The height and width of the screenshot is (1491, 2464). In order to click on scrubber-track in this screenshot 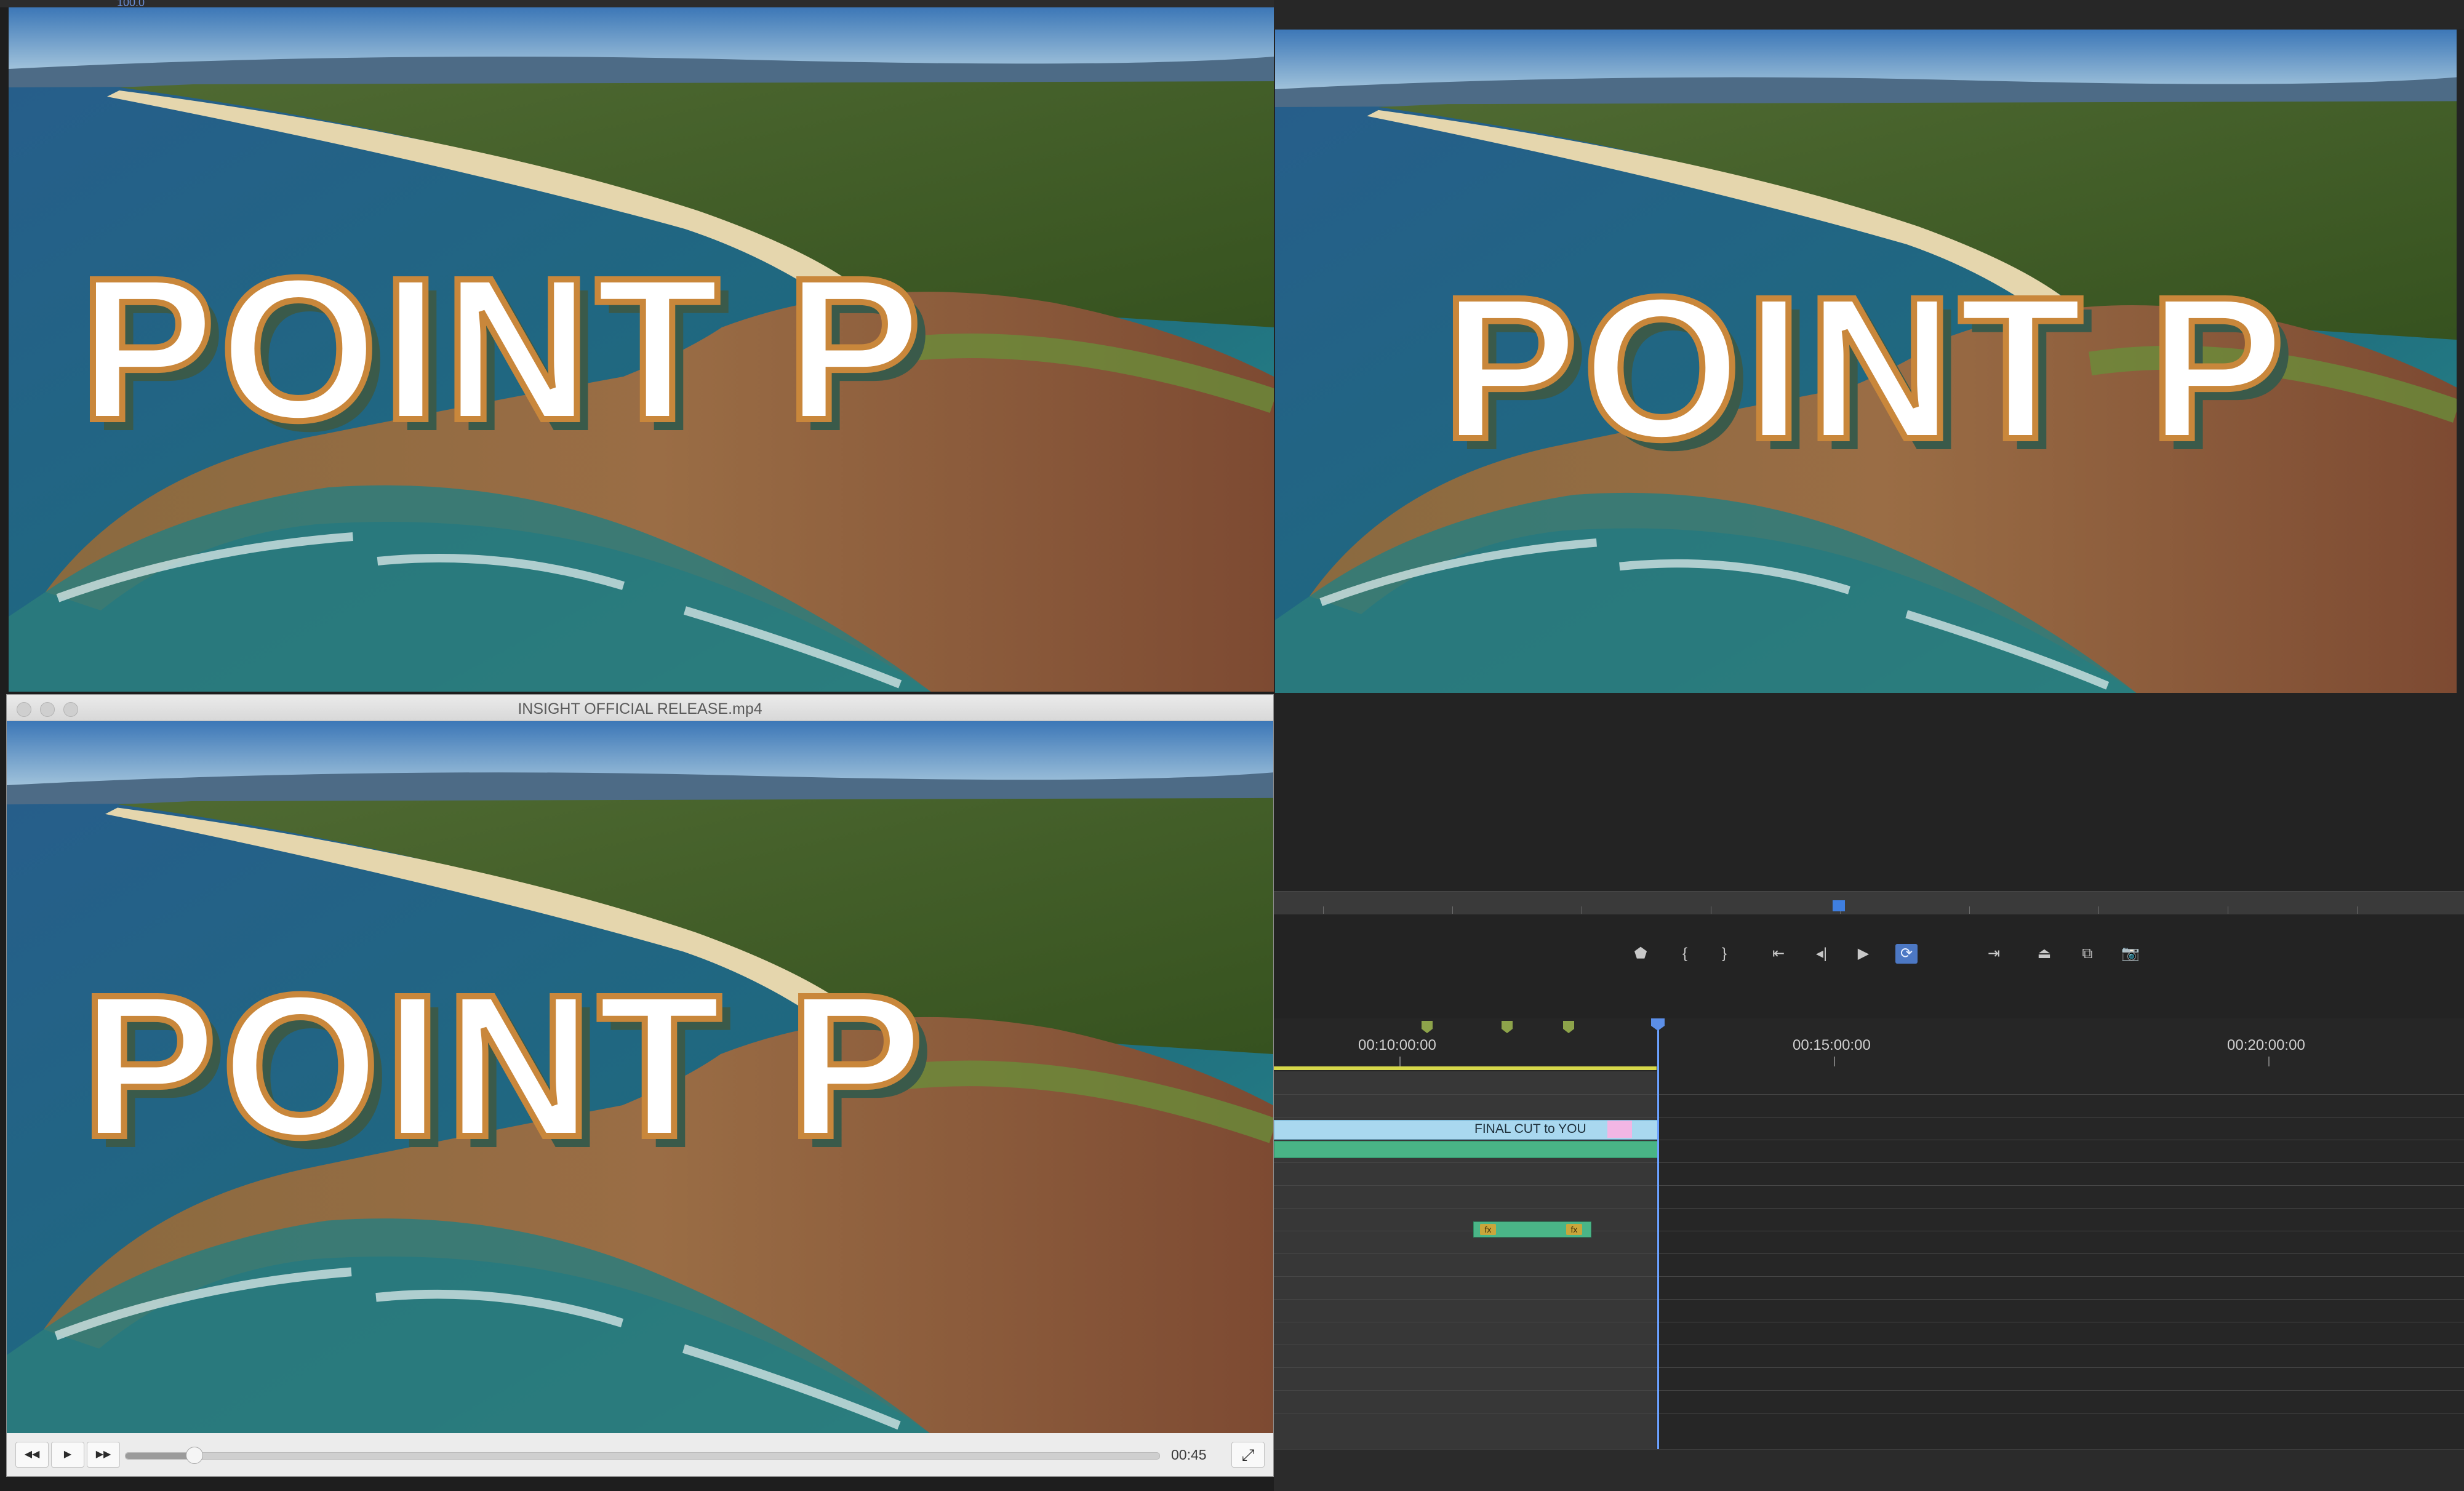, I will do `click(642, 1455)`.